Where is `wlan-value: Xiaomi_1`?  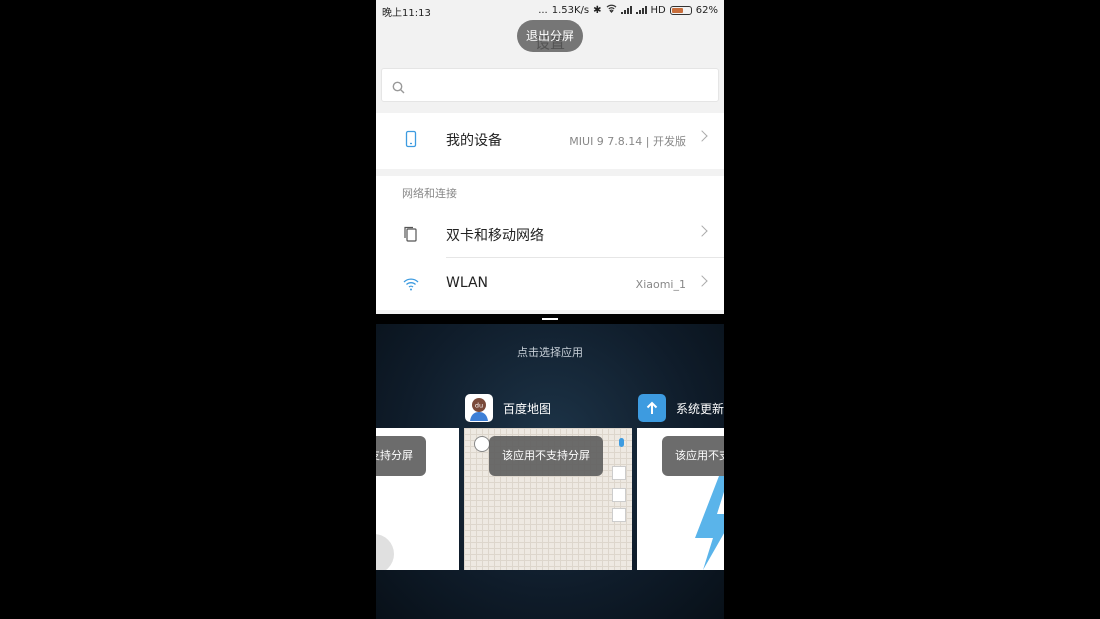 wlan-value: Xiaomi_1 is located at coordinates (660, 284).